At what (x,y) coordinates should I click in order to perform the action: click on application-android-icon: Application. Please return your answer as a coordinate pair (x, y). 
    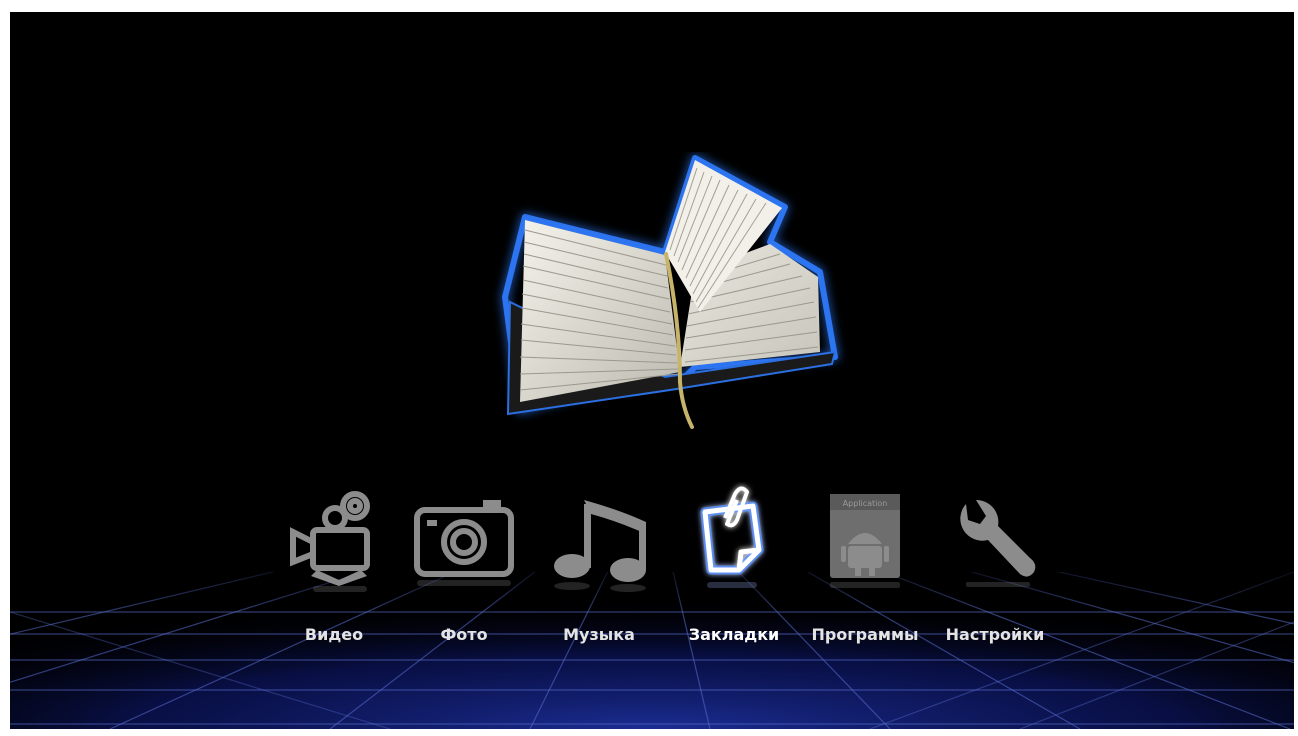
    Looking at the image, I should click on (865, 541).